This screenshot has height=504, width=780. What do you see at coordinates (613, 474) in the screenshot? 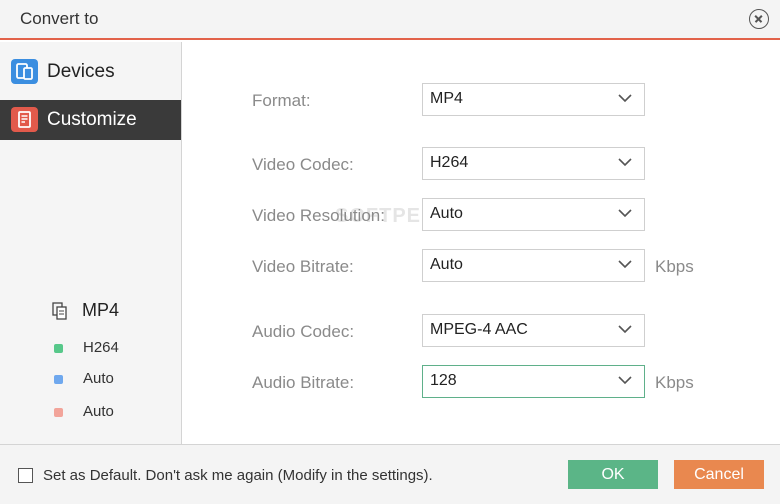
I see `ok-button: OK` at bounding box center [613, 474].